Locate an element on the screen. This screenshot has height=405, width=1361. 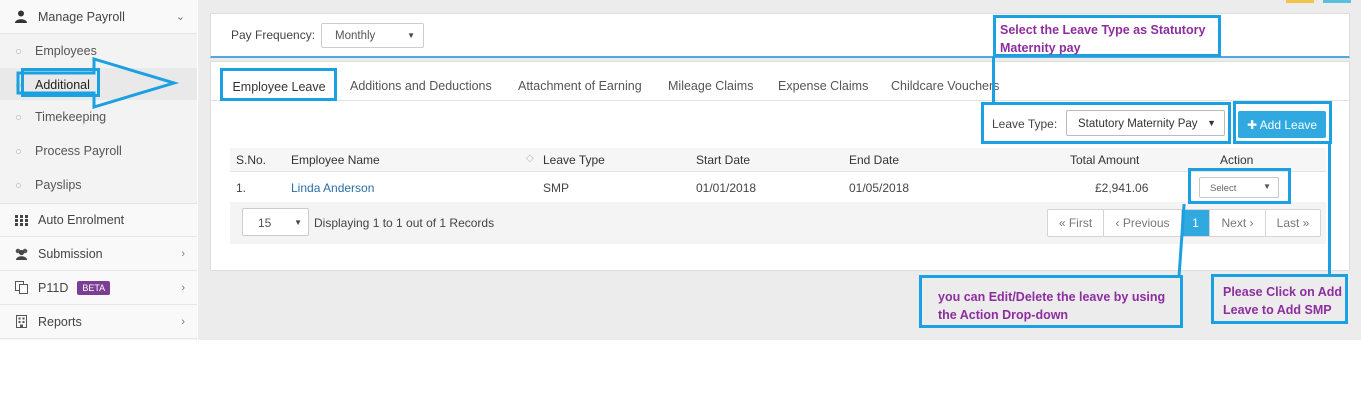
tab-childcare-vouchers: Childcare Vouchers is located at coordinates (945, 86).